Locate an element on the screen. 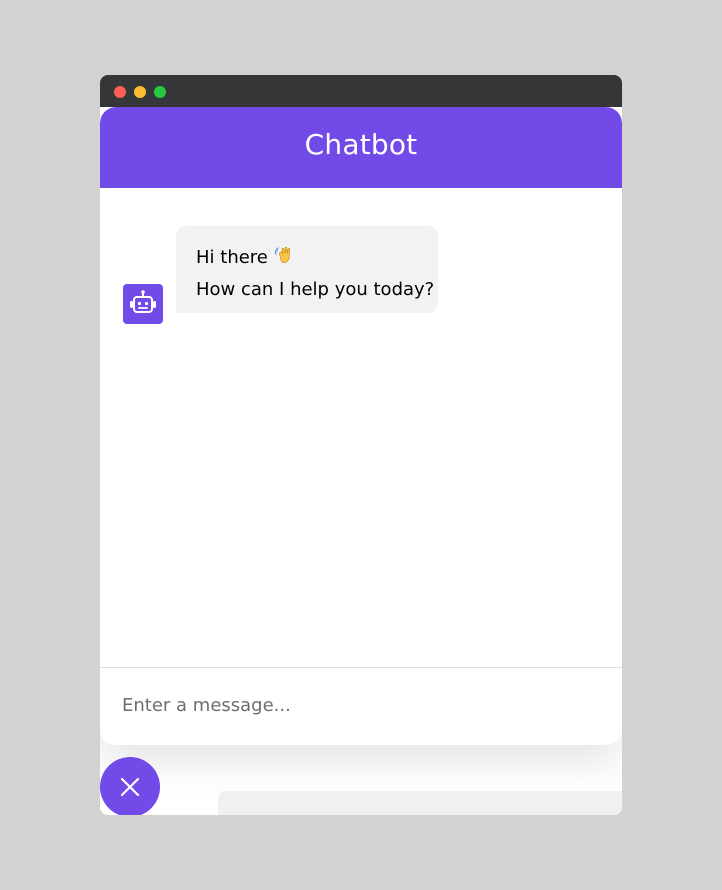 This screenshot has height=890, width=722. maximize-window-icon is located at coordinates (160, 92).